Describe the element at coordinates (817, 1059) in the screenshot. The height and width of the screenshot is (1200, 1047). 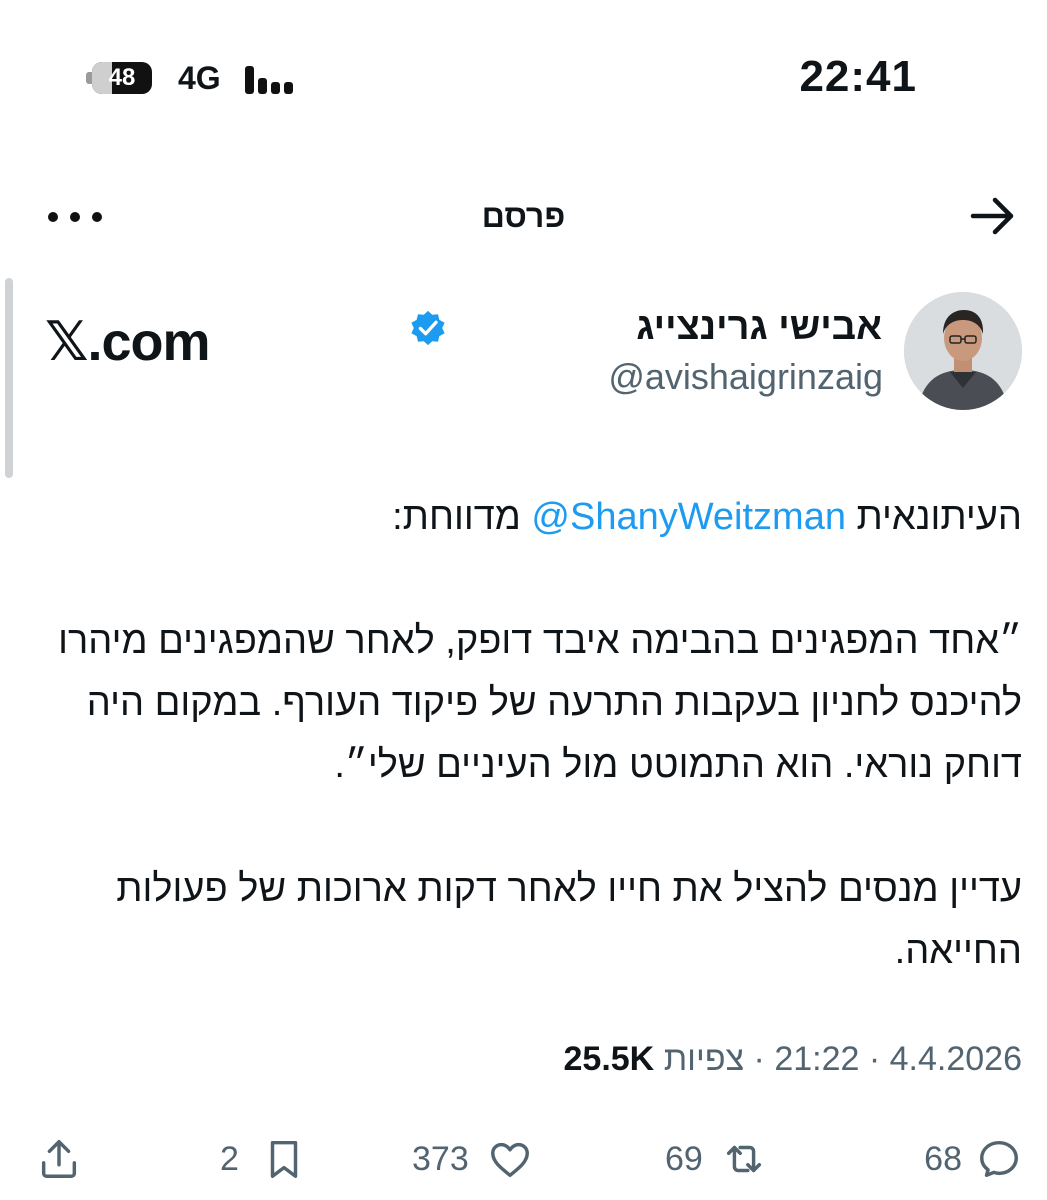
I see `tweet-time: 21:22` at that location.